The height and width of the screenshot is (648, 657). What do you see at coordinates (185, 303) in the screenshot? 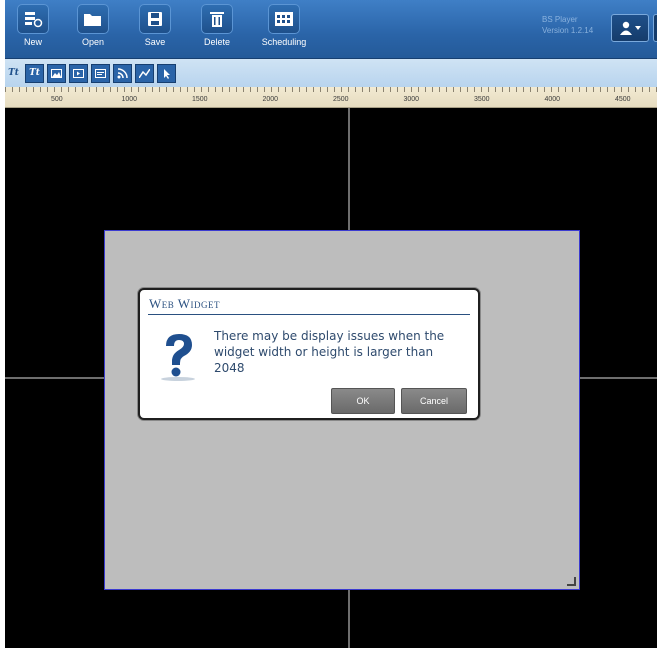
I see `dialog-title: Web Widget` at bounding box center [185, 303].